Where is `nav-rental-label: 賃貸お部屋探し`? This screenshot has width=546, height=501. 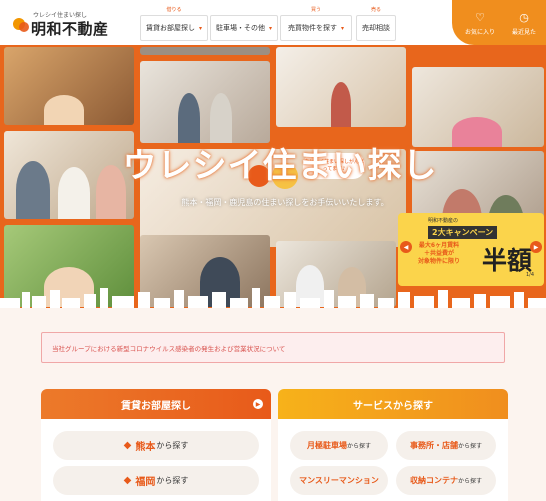
nav-rental-label: 賃貸お部屋探し is located at coordinates (170, 28).